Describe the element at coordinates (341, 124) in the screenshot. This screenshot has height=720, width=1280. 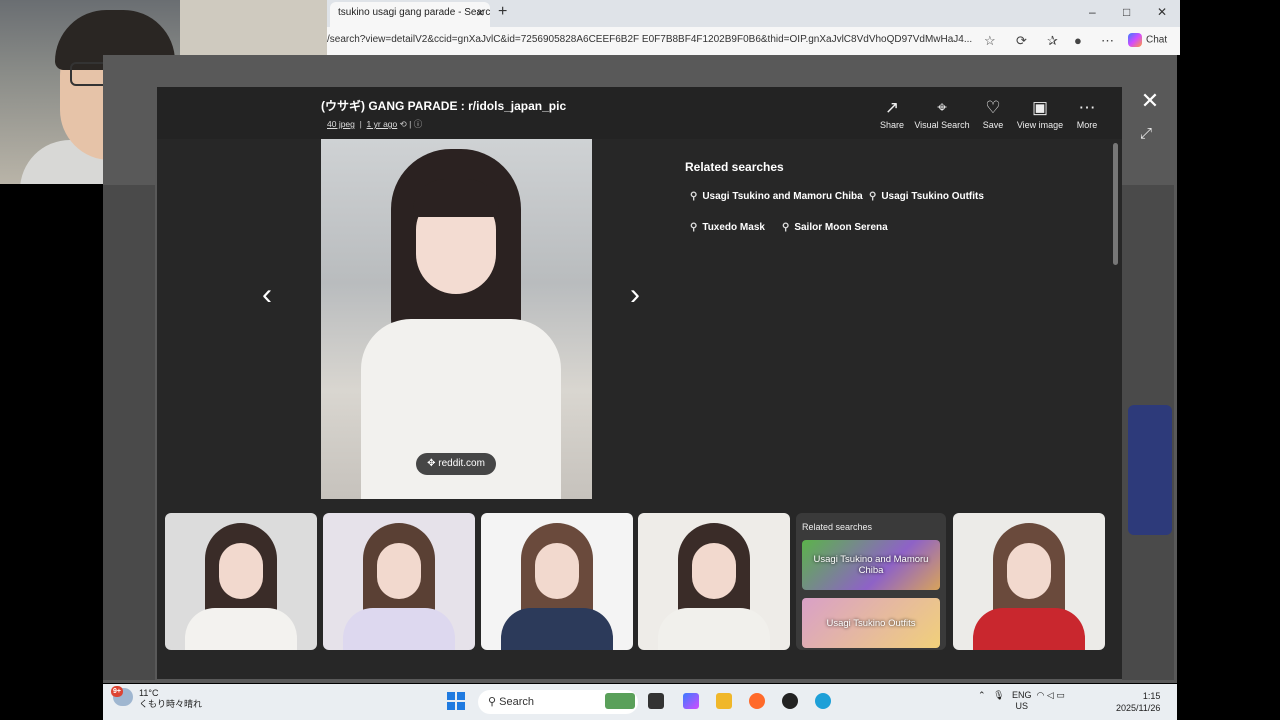
I see `image-file-info: 40 jpeg` at that location.